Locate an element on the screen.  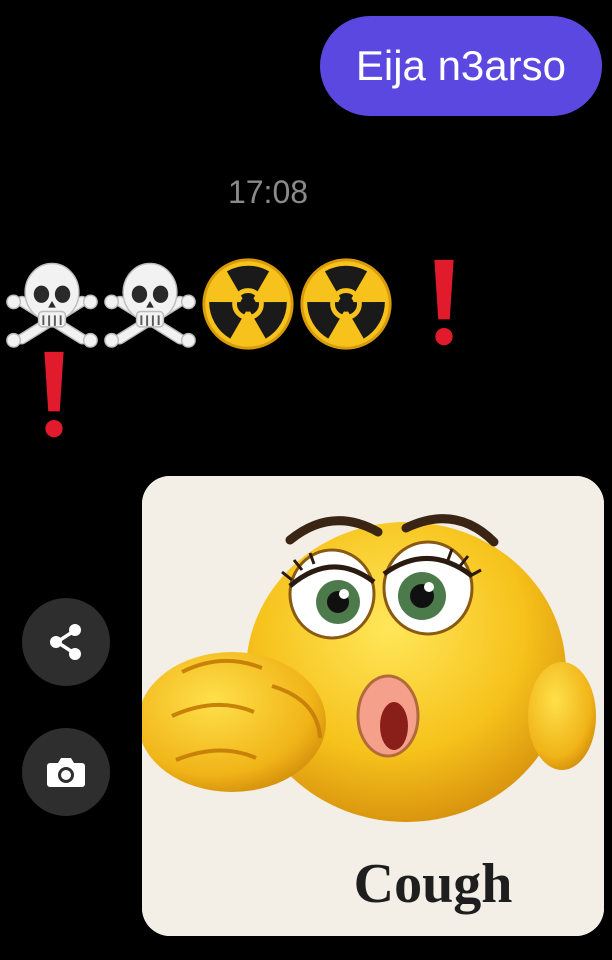
share-icon is located at coordinates (66, 642).